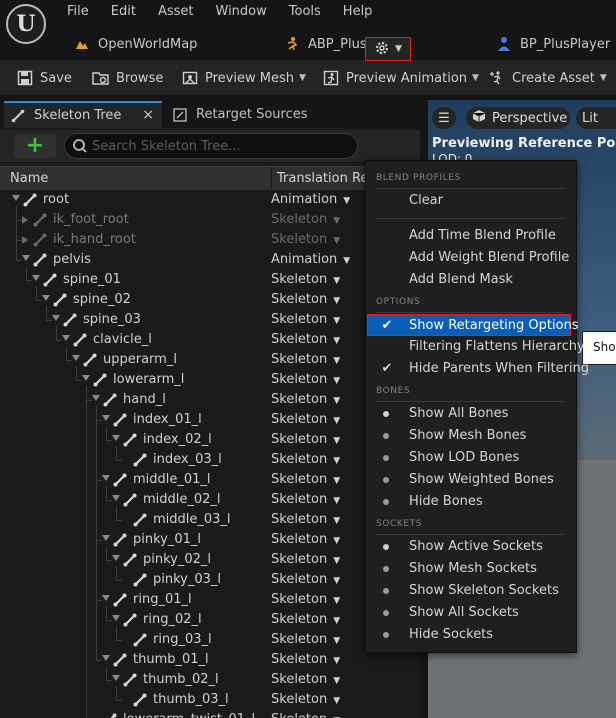 Image resolution: width=616 pixels, height=718 pixels. Describe the element at coordinates (123, 12) in the screenshot. I see `menu-edit: Edit` at that location.